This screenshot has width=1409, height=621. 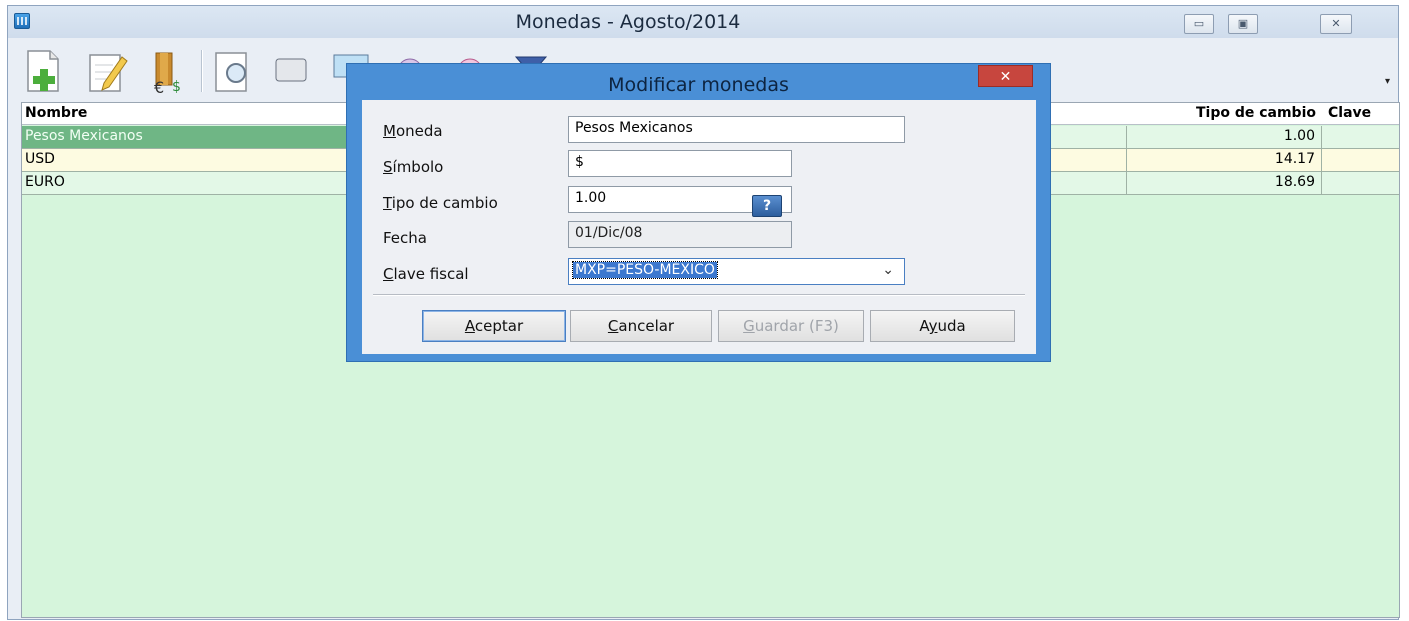 I want to click on fecha-field: 01/Dic/08, so click(x=680, y=234).